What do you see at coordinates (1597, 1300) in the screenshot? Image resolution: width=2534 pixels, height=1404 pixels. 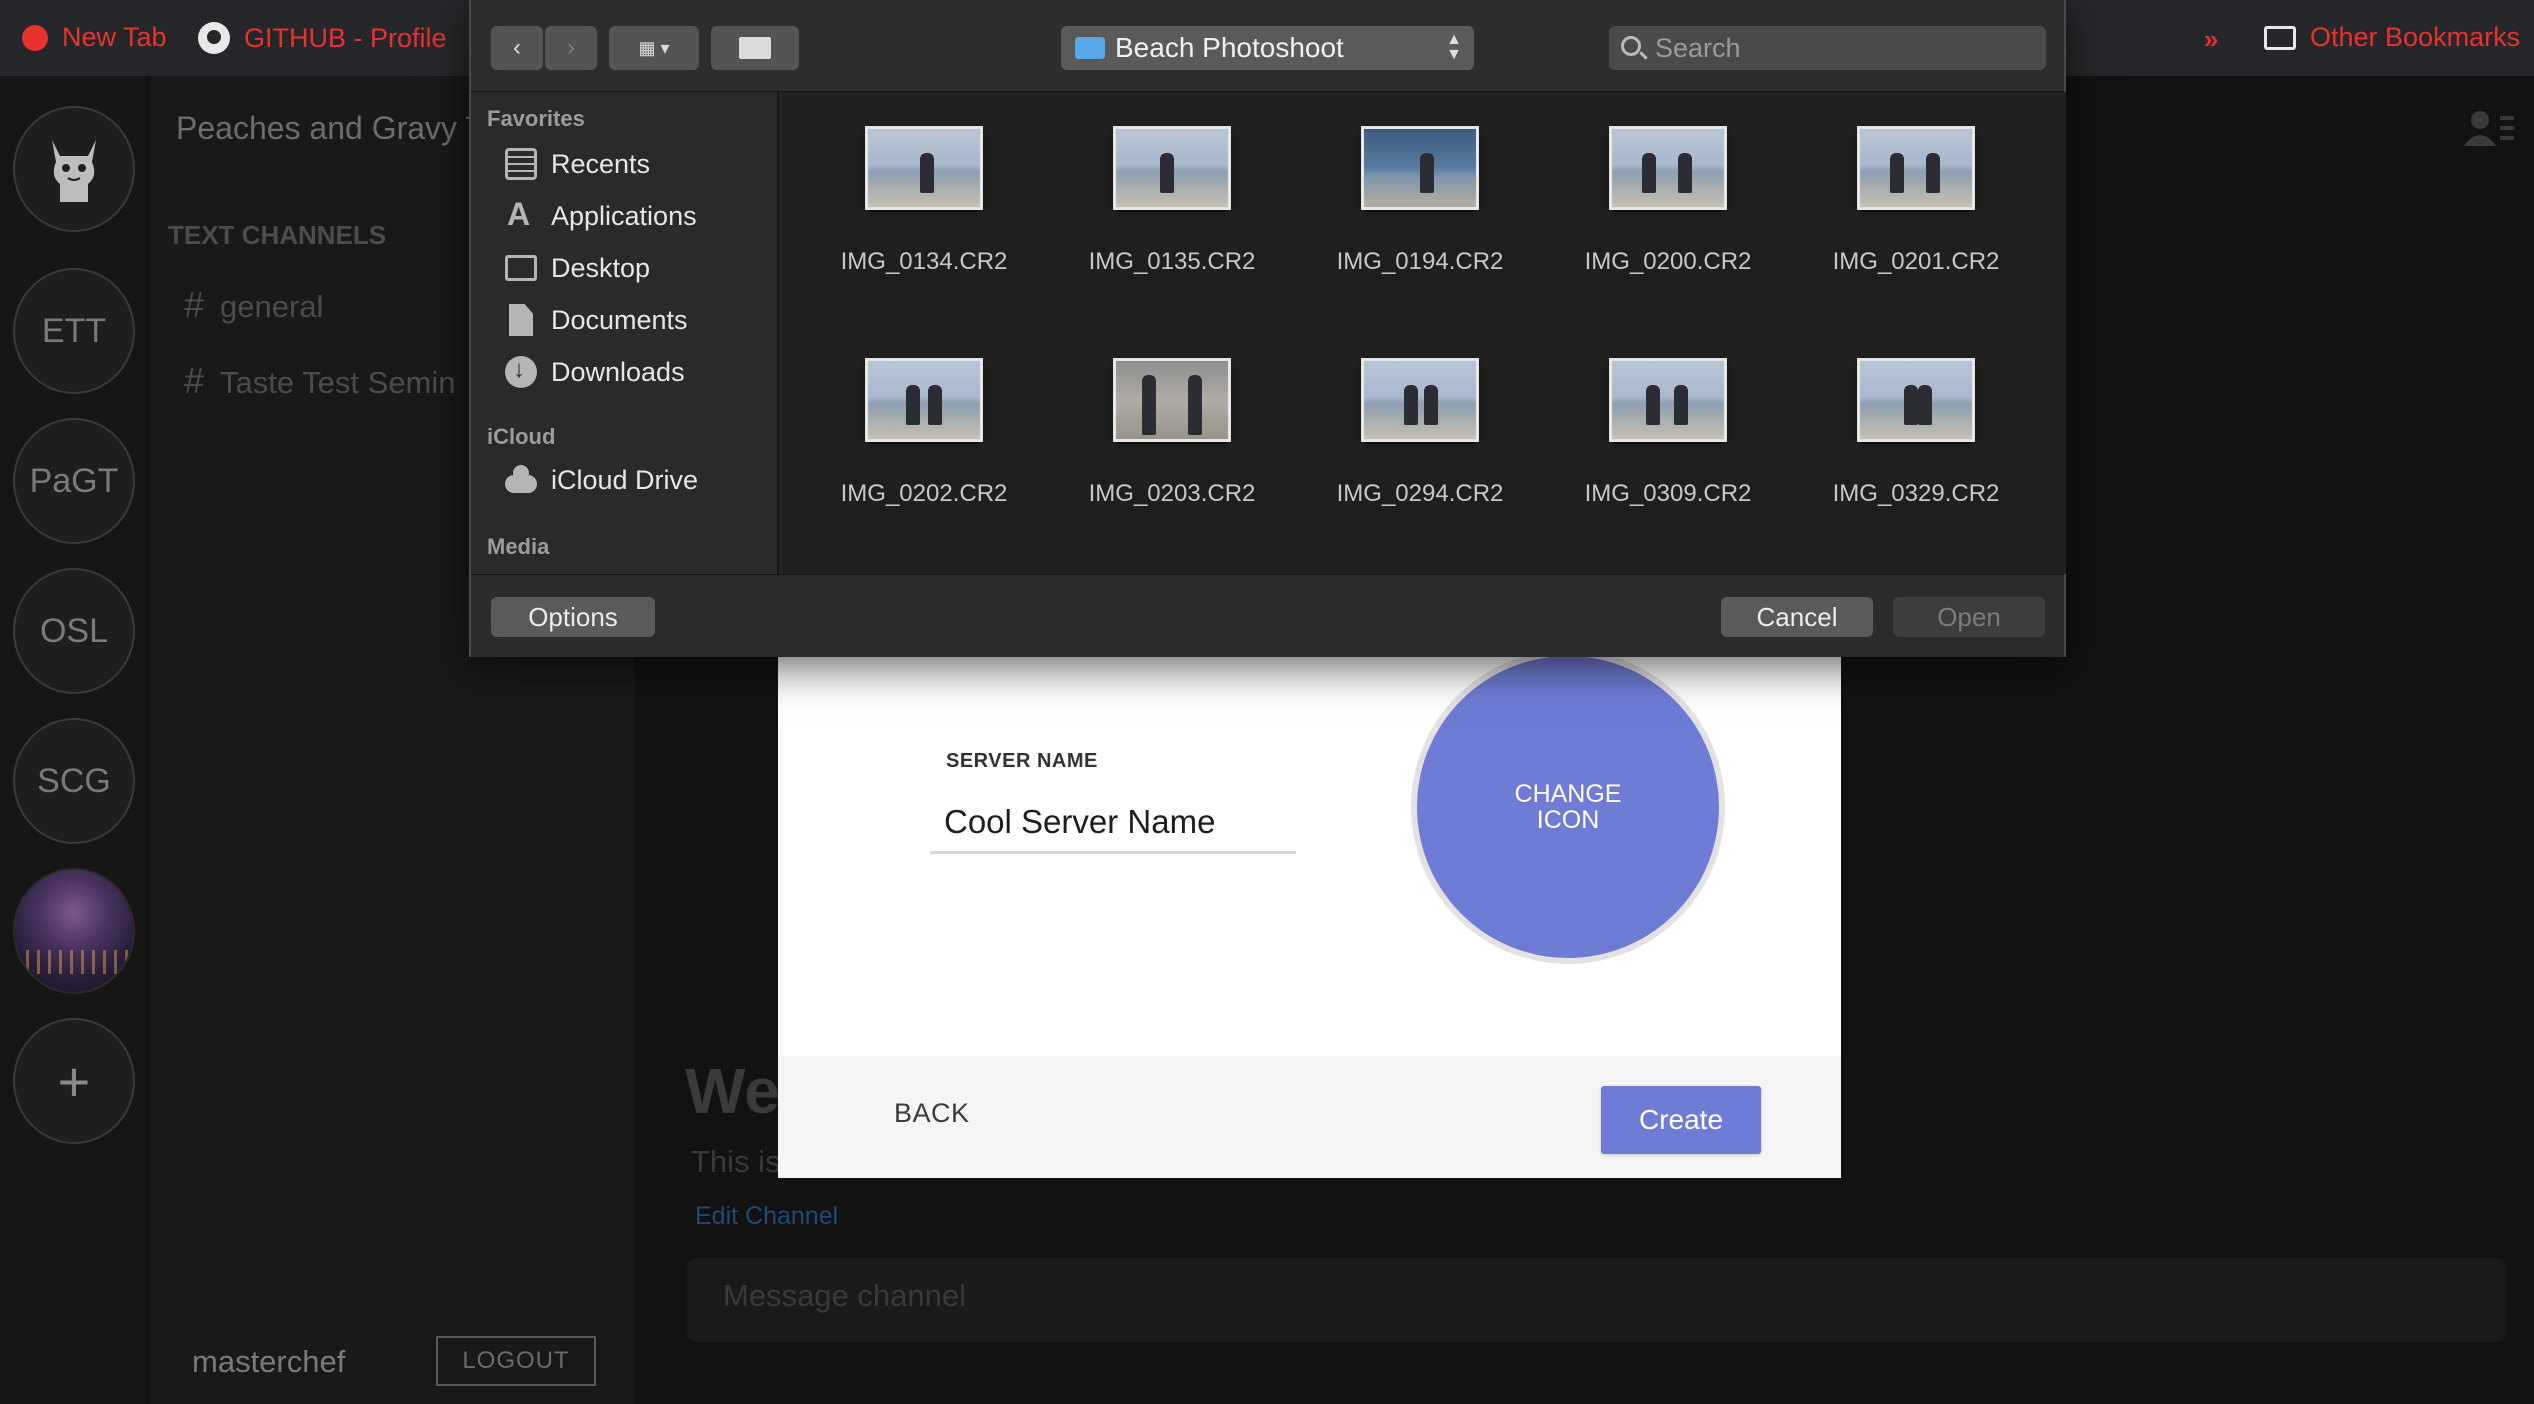 I see `message-input: Message channel` at bounding box center [1597, 1300].